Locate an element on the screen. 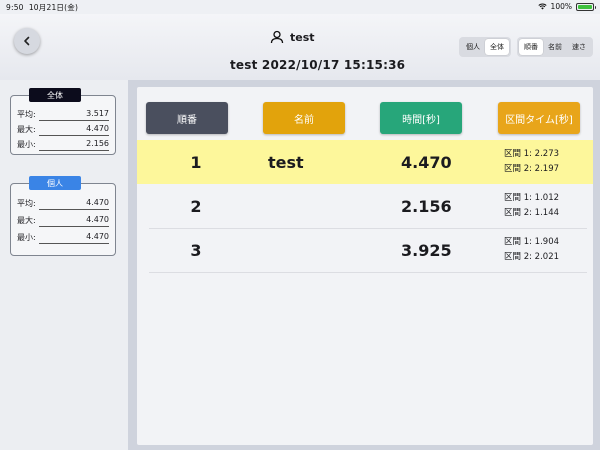 This screenshot has width=600, height=450. split-2: 区間 2: 2.197 is located at coordinates (532, 169).